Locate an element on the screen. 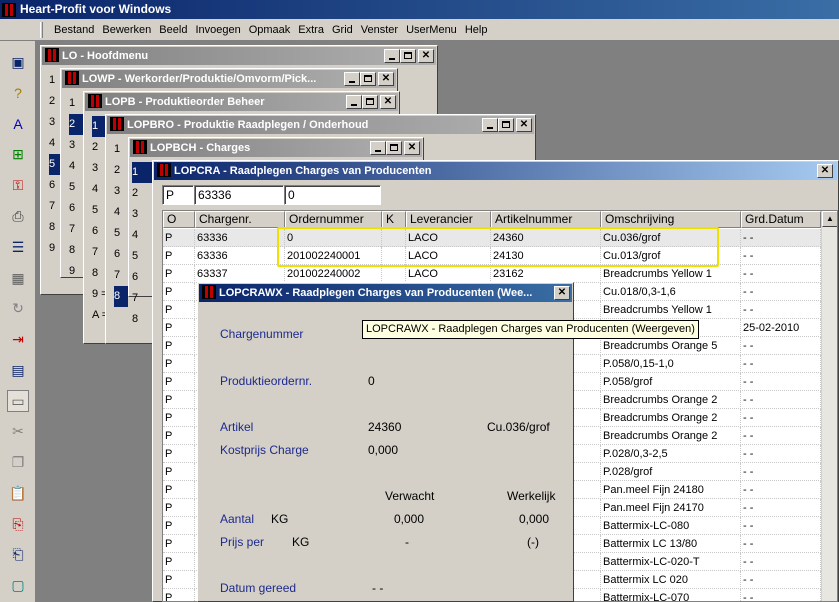  menu-list-lopbro: 12345678 is located at coordinates (121, 223).